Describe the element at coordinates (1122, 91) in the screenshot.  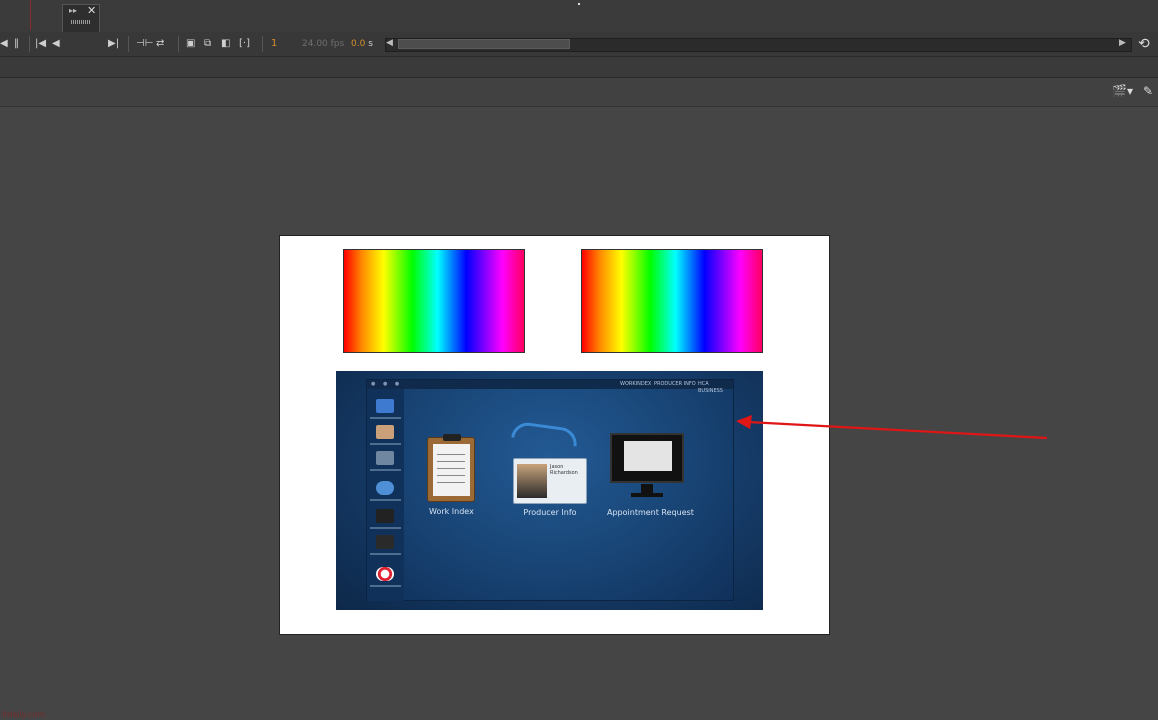
I see `clapperboard-icon: 🎬▾` at that location.